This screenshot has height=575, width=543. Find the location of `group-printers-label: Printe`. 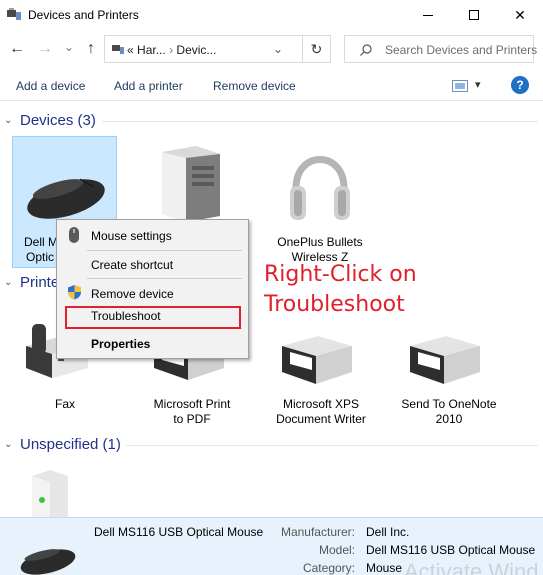

group-printers-label: Printe is located at coordinates (40, 282).